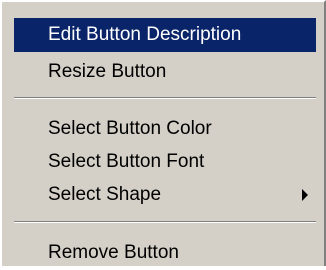 This screenshot has height=270, width=326. What do you see at coordinates (165, 162) in the screenshot?
I see `menu-item-select-button-font: Select Button Font` at bounding box center [165, 162].